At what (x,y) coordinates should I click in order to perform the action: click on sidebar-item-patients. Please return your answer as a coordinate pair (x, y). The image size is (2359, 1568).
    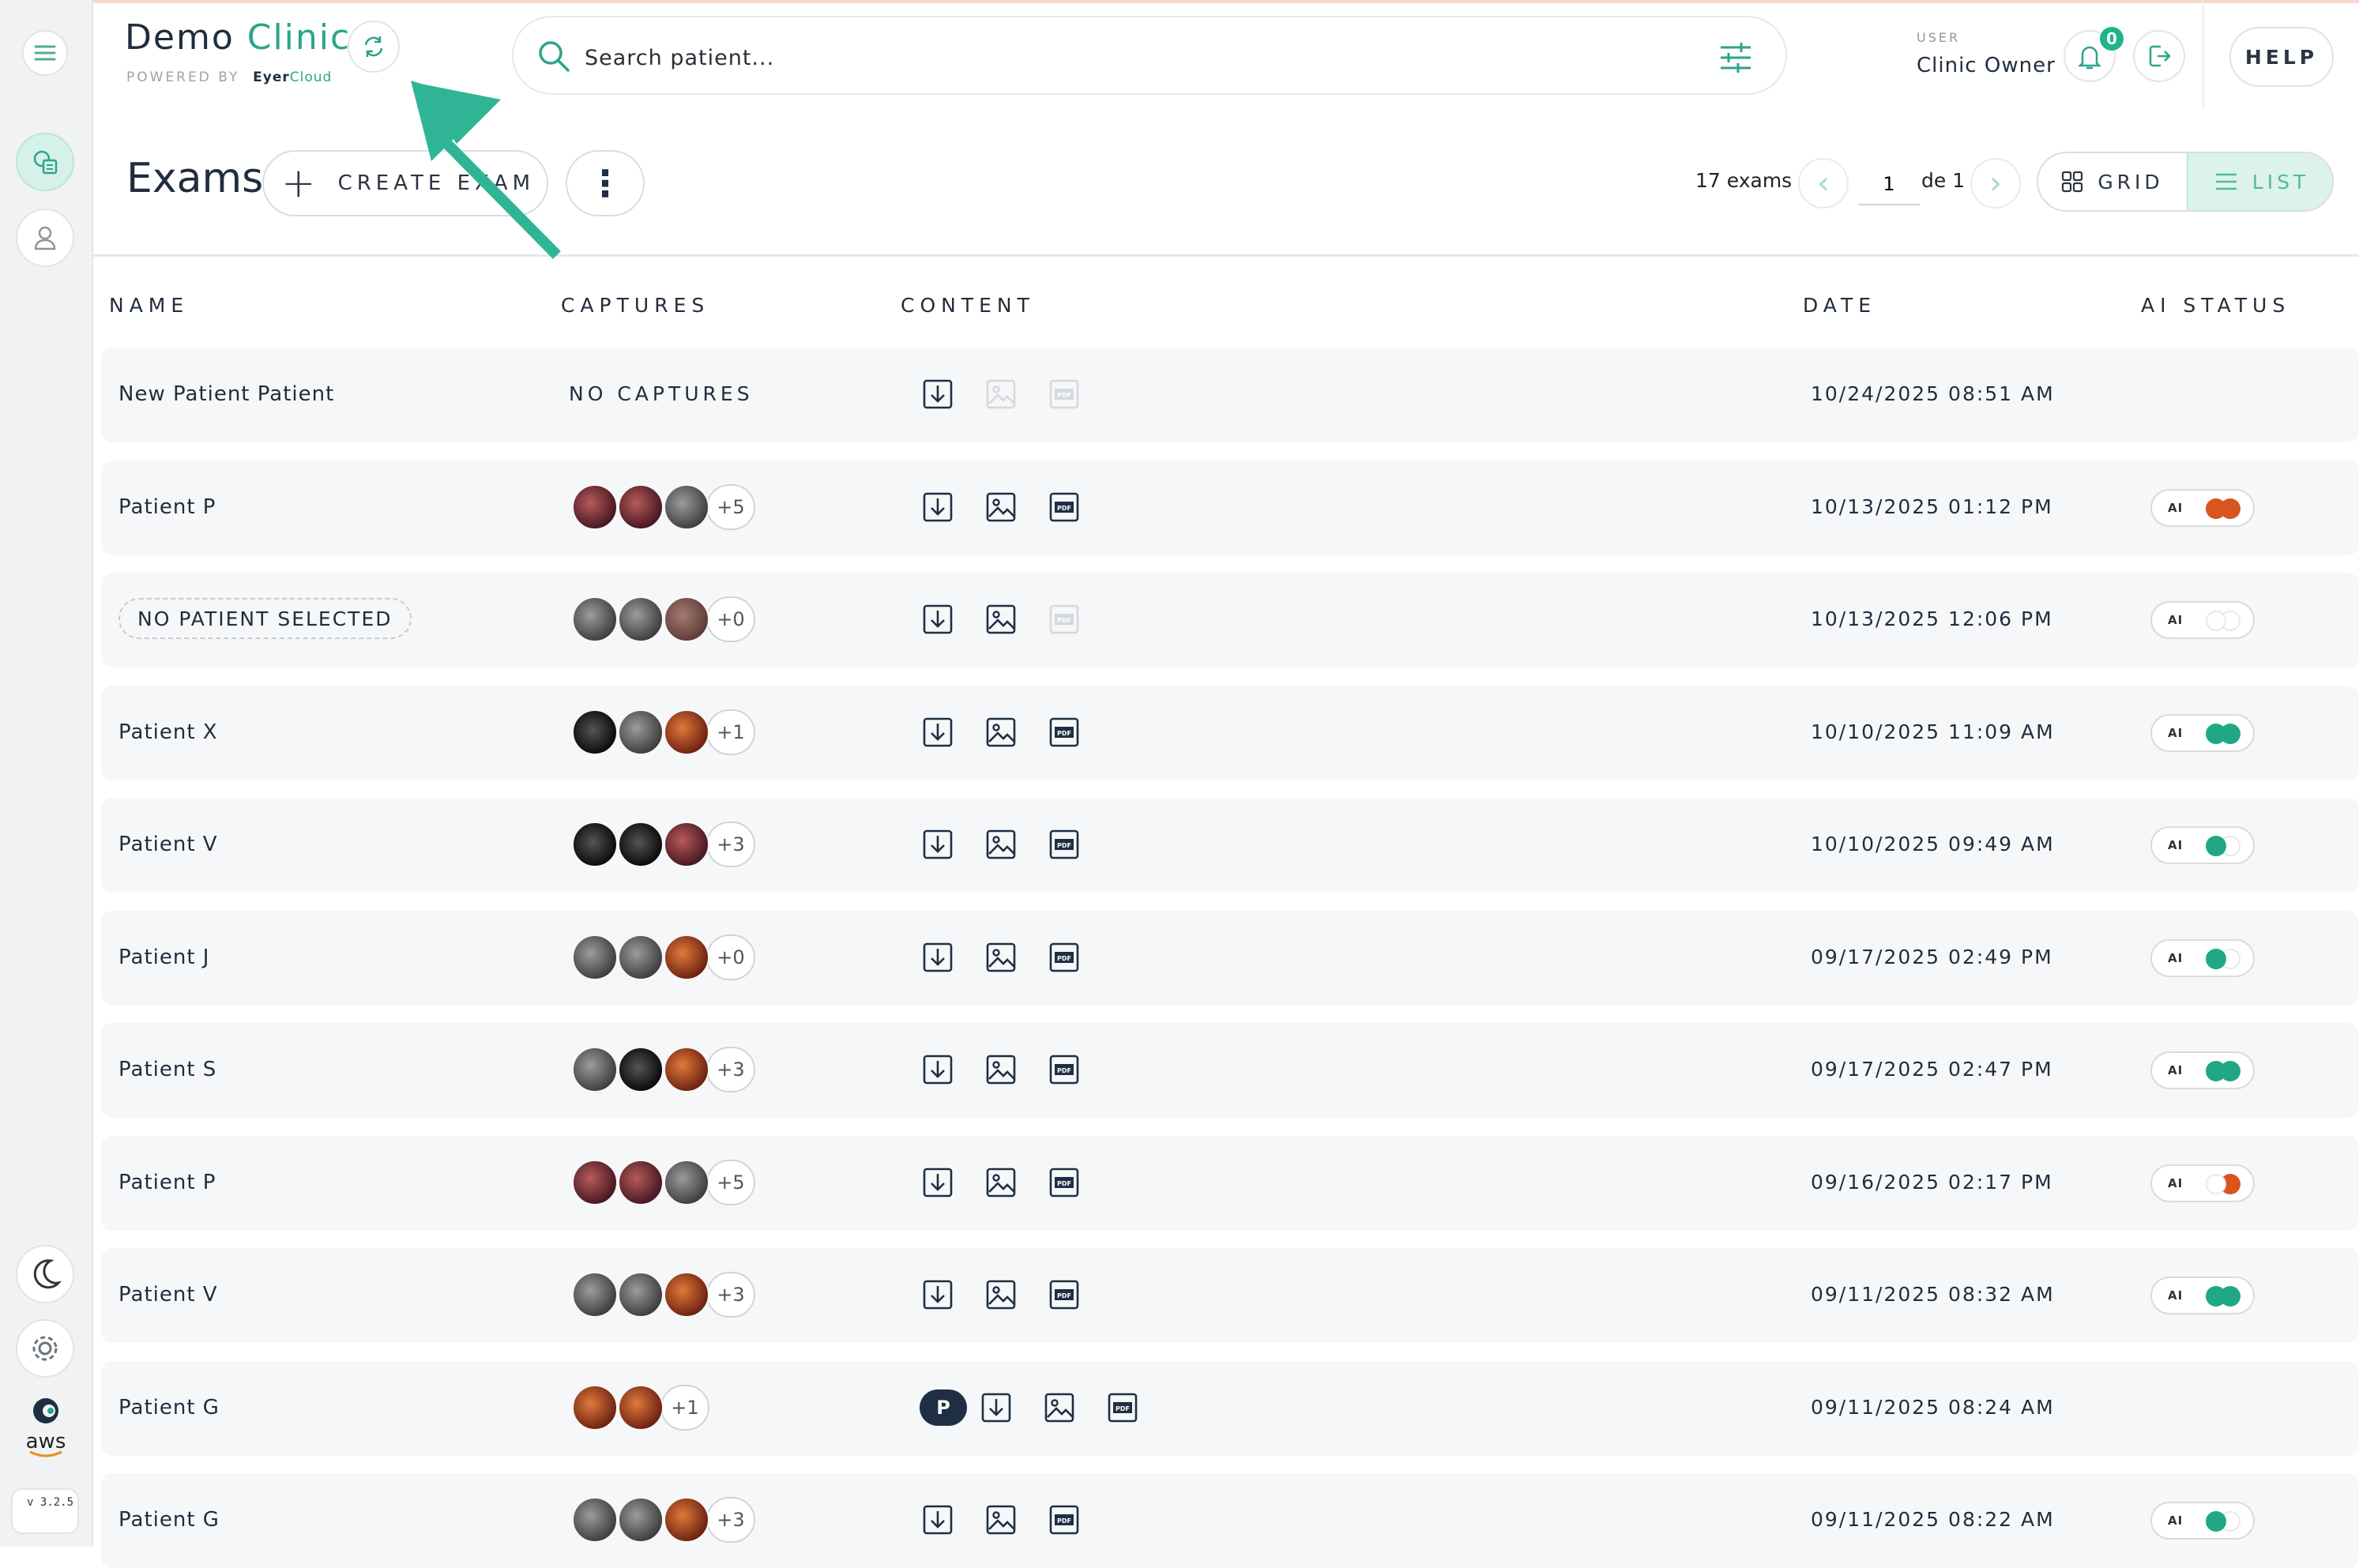
    Looking at the image, I should click on (45, 238).